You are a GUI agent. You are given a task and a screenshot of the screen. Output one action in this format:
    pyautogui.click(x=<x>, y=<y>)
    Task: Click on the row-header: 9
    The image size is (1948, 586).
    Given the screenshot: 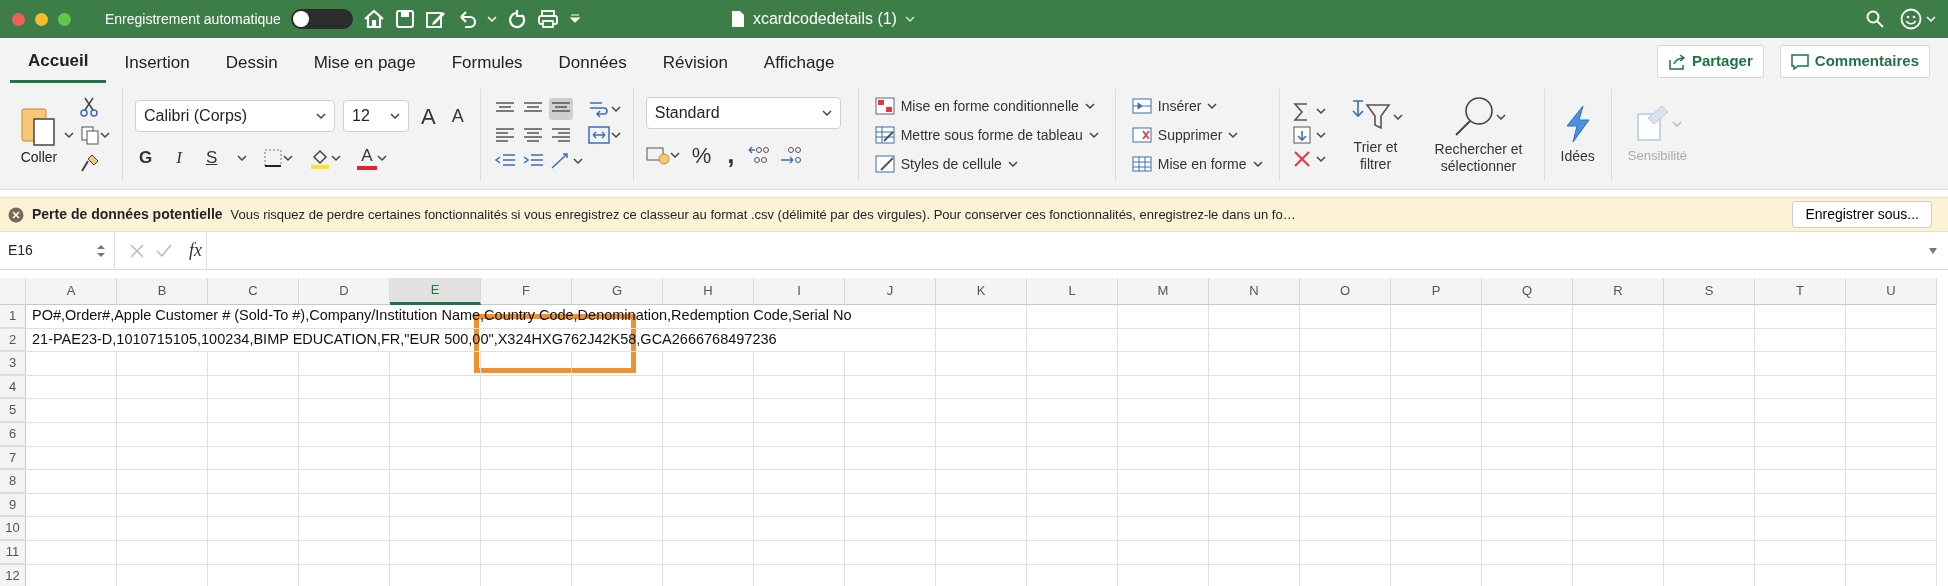 What is the action you would take?
    pyautogui.click(x=13, y=505)
    